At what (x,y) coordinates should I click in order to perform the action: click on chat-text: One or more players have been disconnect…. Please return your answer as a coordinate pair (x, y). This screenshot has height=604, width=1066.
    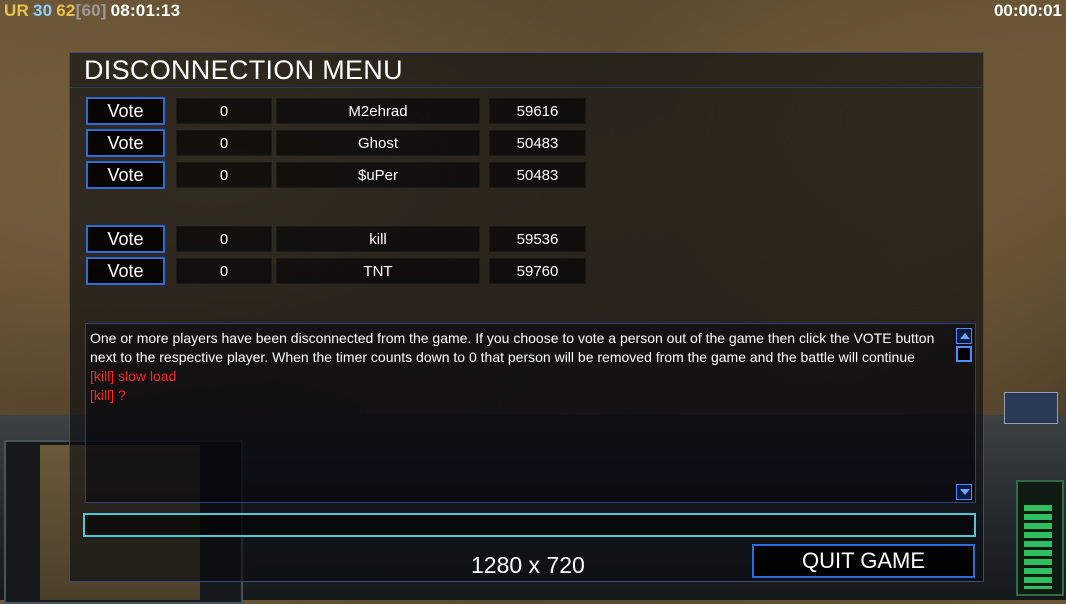
    Looking at the image, I should click on (521, 367).